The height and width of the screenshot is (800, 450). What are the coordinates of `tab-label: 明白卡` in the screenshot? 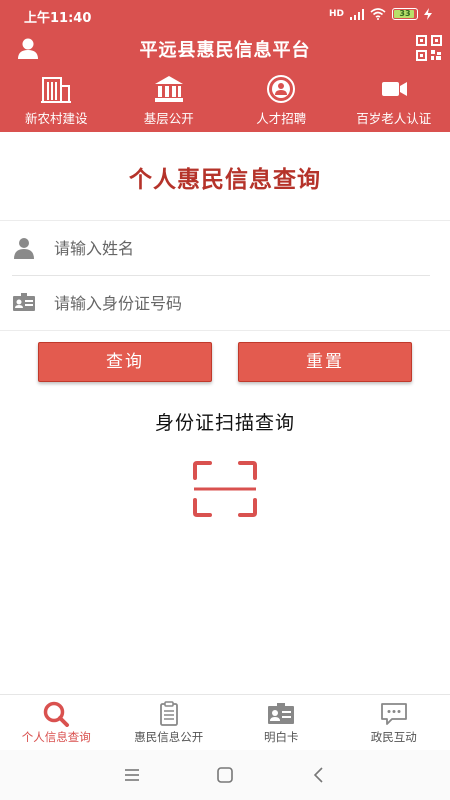 It's located at (281, 737).